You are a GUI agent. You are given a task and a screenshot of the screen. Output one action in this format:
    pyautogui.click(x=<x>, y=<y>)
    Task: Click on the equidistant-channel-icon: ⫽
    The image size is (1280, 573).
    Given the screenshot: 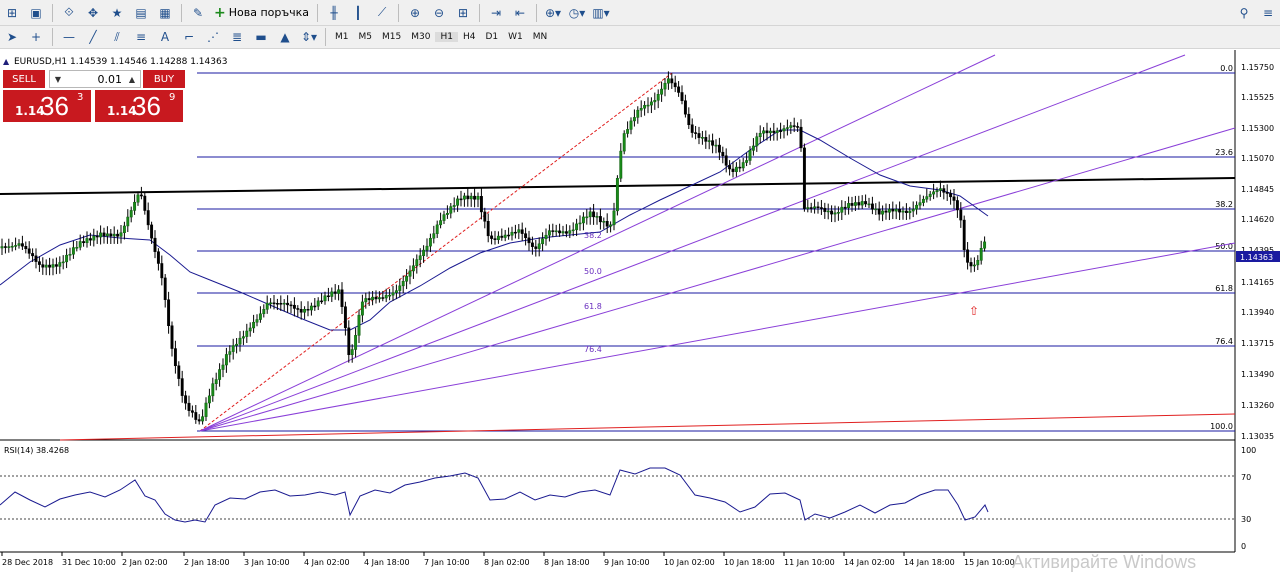 What is the action you would take?
    pyautogui.click(x=117, y=37)
    